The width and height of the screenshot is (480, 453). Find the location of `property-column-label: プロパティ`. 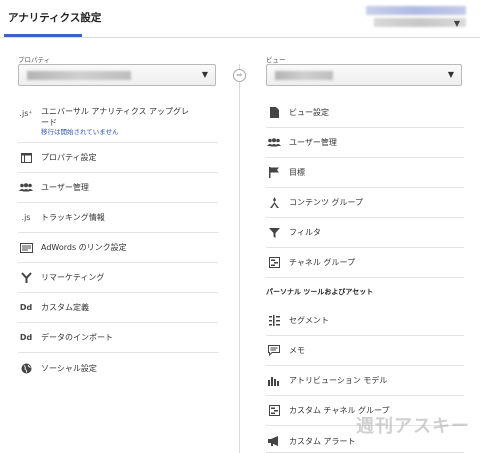

property-column-label: プロパティ is located at coordinates (34, 60).